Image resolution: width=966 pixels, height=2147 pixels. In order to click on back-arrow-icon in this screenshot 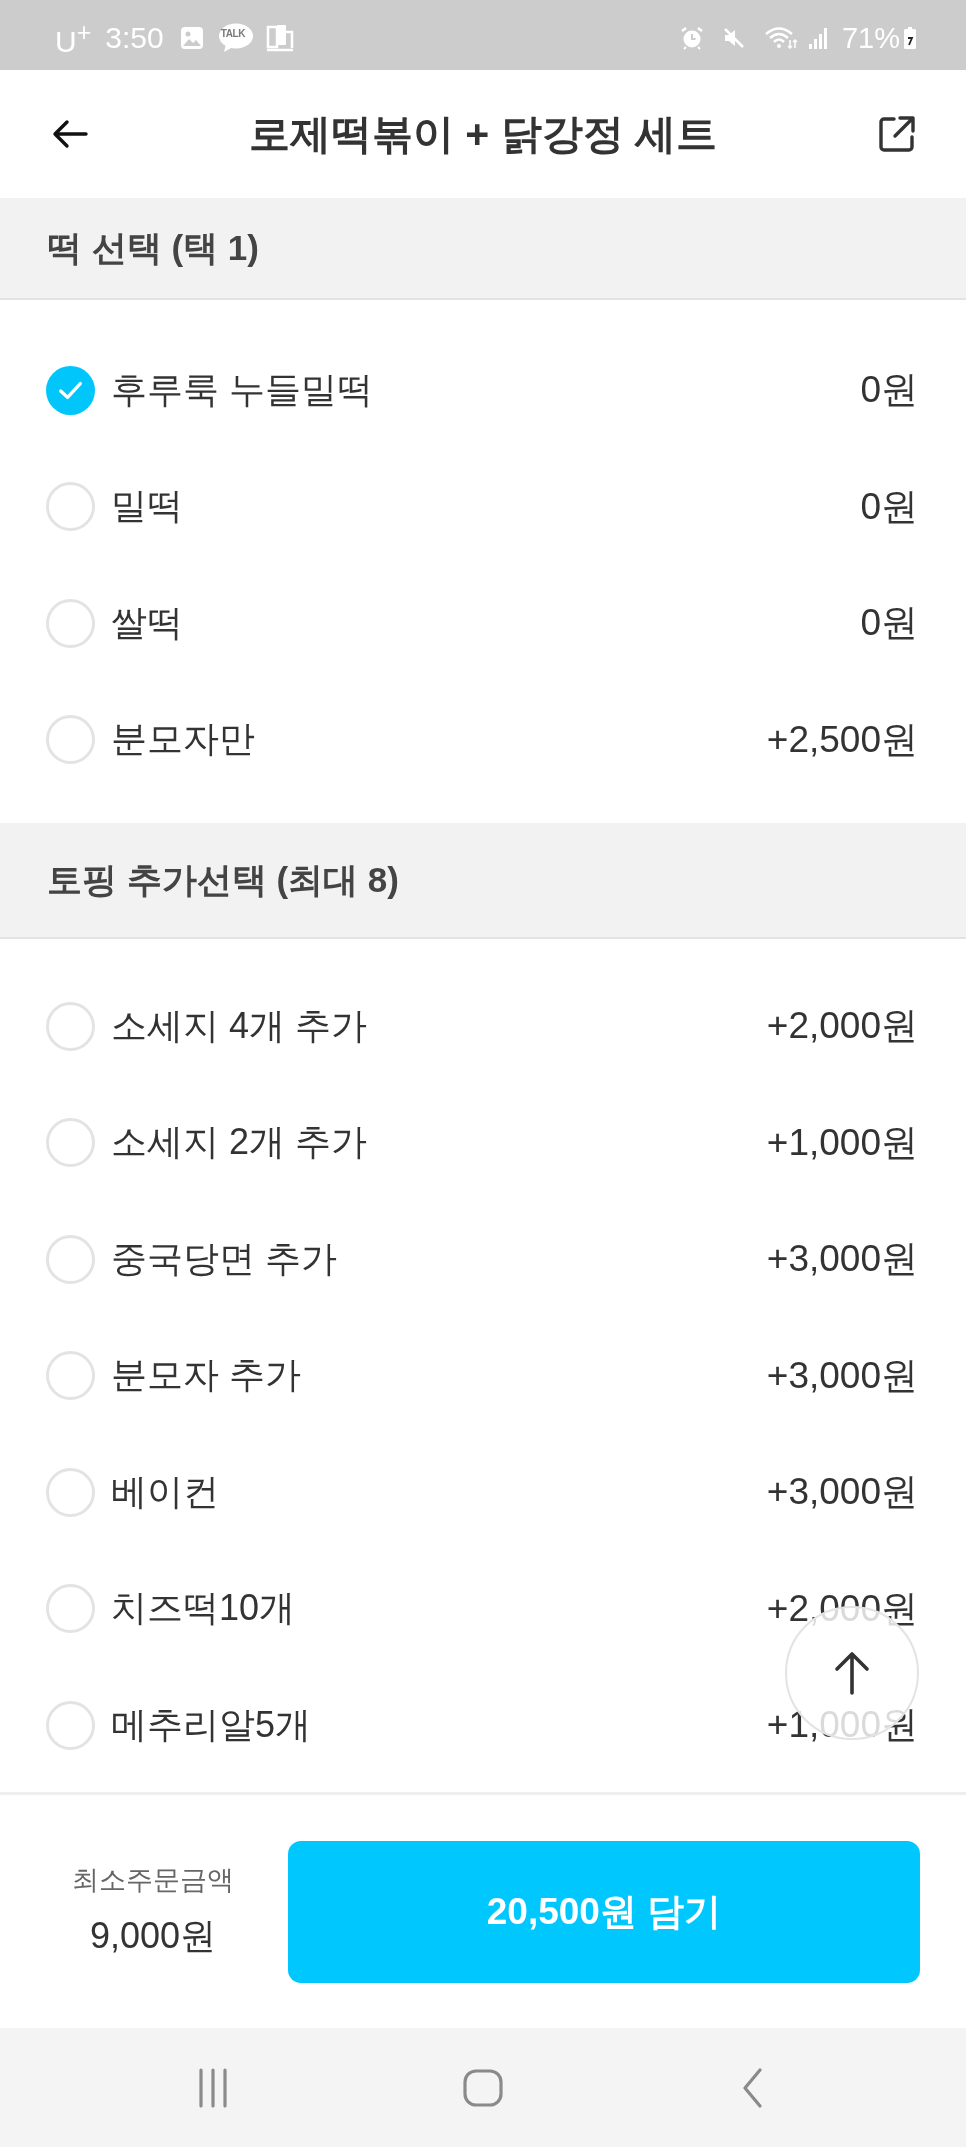, I will do `click(70, 134)`.